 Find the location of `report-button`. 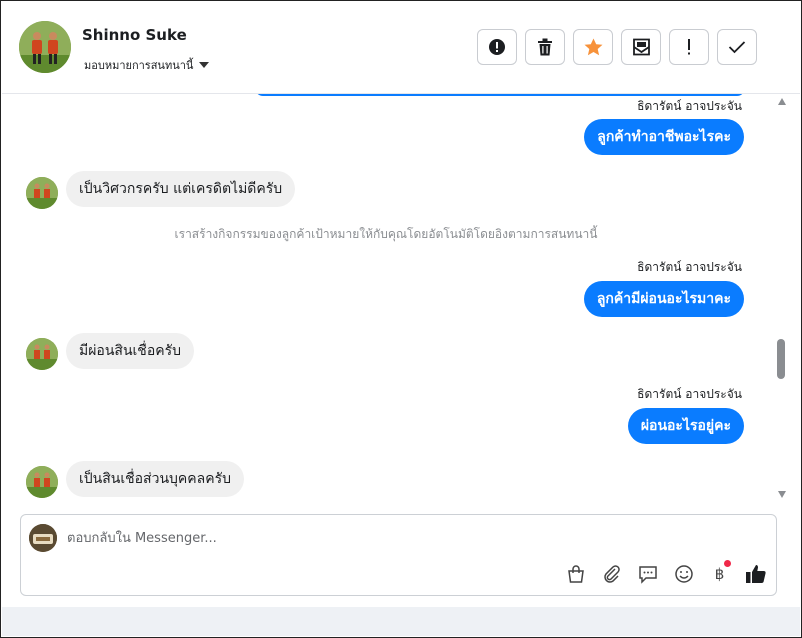

report-button is located at coordinates (497, 47).